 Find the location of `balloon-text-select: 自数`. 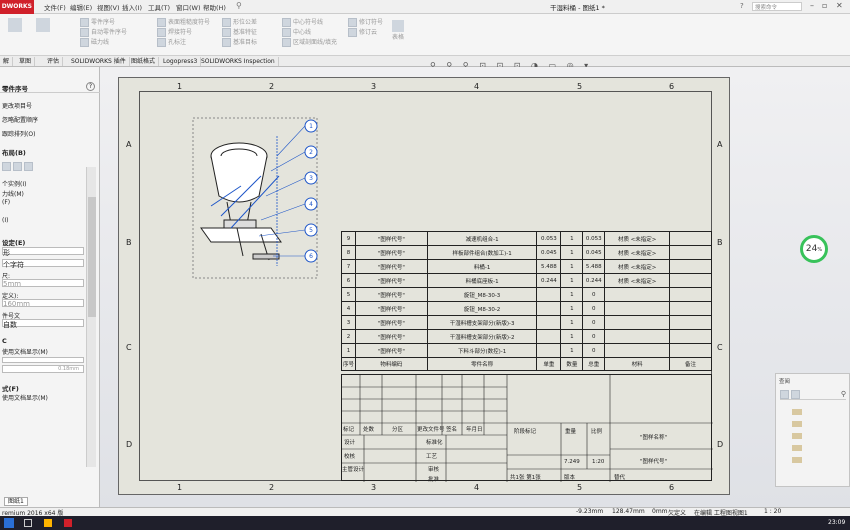

balloon-text-select: 自数 is located at coordinates (43, 324).